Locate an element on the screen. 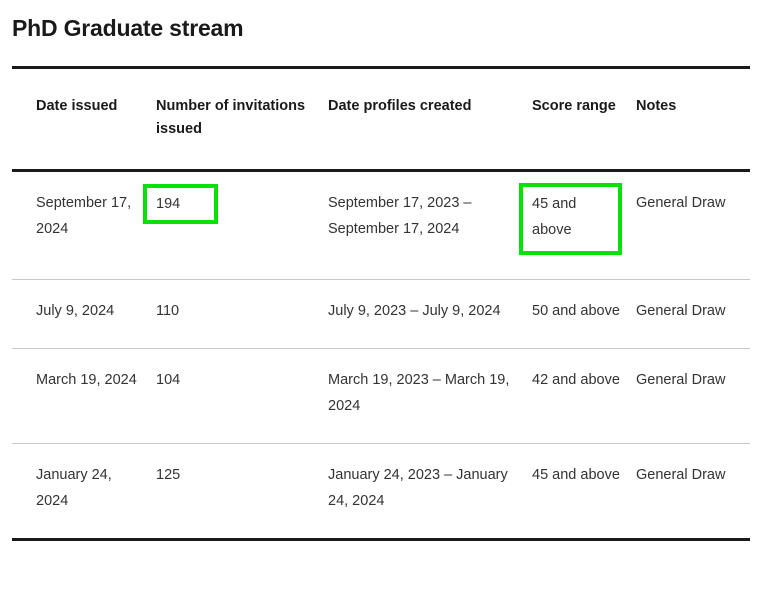 This screenshot has height=598, width=763. highlight-box-score-range: 45 and above is located at coordinates (570, 219).